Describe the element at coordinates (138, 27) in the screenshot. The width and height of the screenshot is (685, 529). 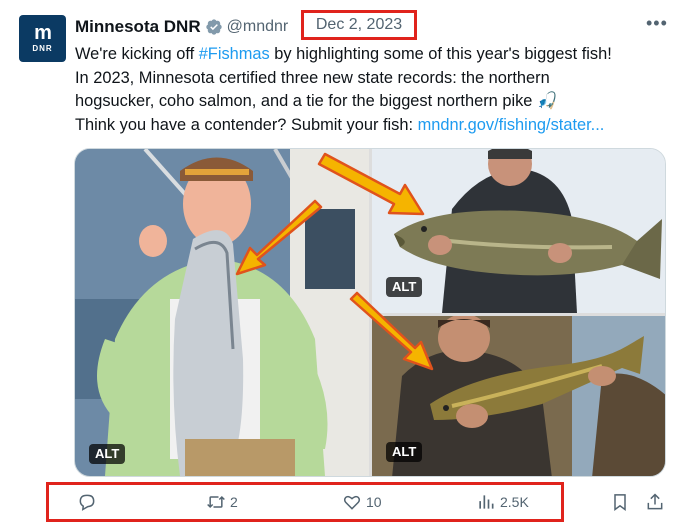
I see `author-name: Minnesota DNR` at that location.